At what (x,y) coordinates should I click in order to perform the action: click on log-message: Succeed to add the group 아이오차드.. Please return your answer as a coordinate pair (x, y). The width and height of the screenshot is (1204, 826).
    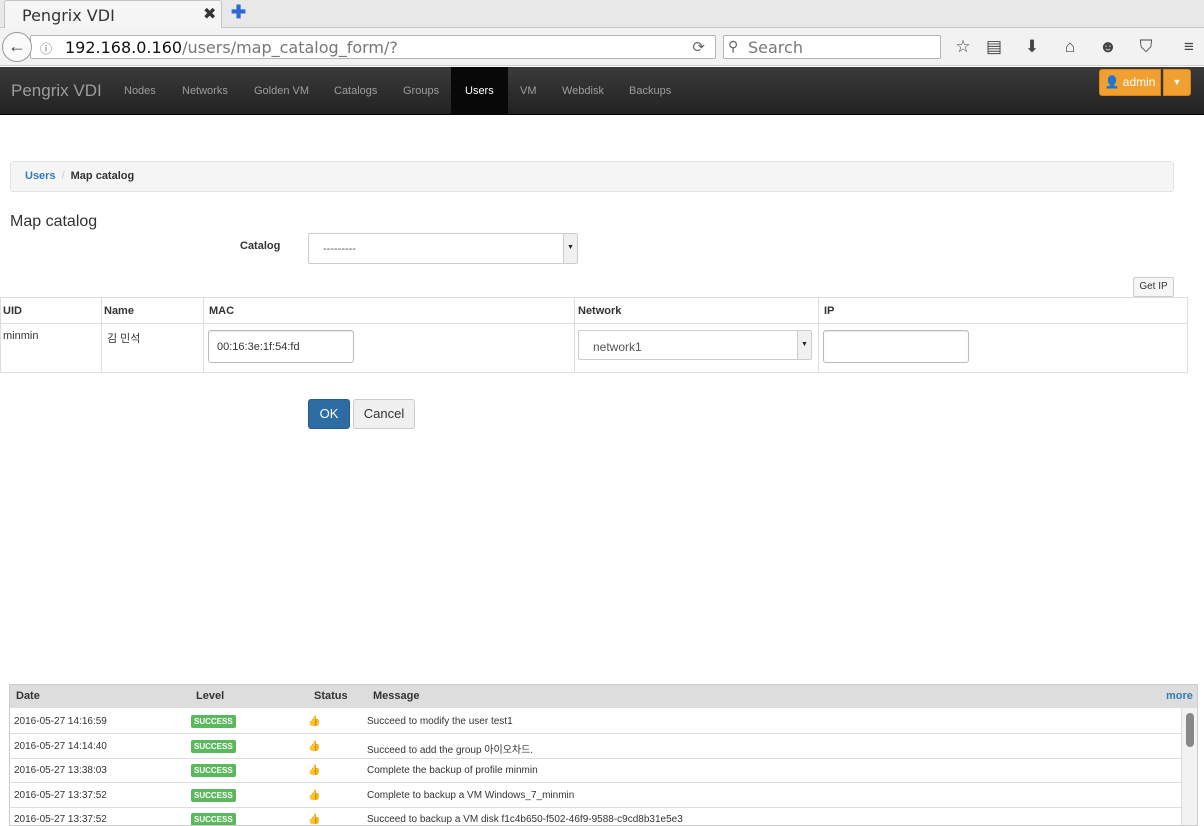
    Looking at the image, I should click on (450, 750).